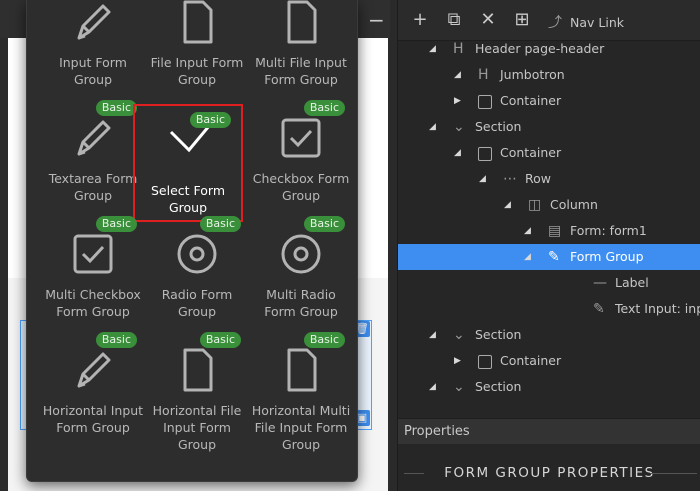 The image size is (700, 491). I want to click on tile-label: Horizontal File Input Form Group, so click(197, 427).